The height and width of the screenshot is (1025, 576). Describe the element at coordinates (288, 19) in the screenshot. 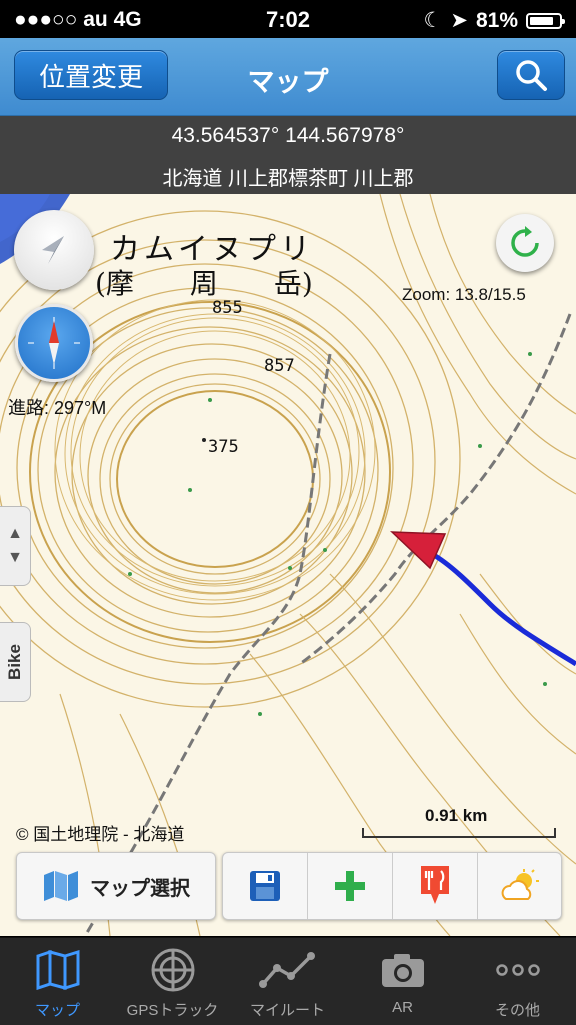

I see `status-bar: ●●●○○ au 4G 7:02 ☾ ➤ 81%` at that location.